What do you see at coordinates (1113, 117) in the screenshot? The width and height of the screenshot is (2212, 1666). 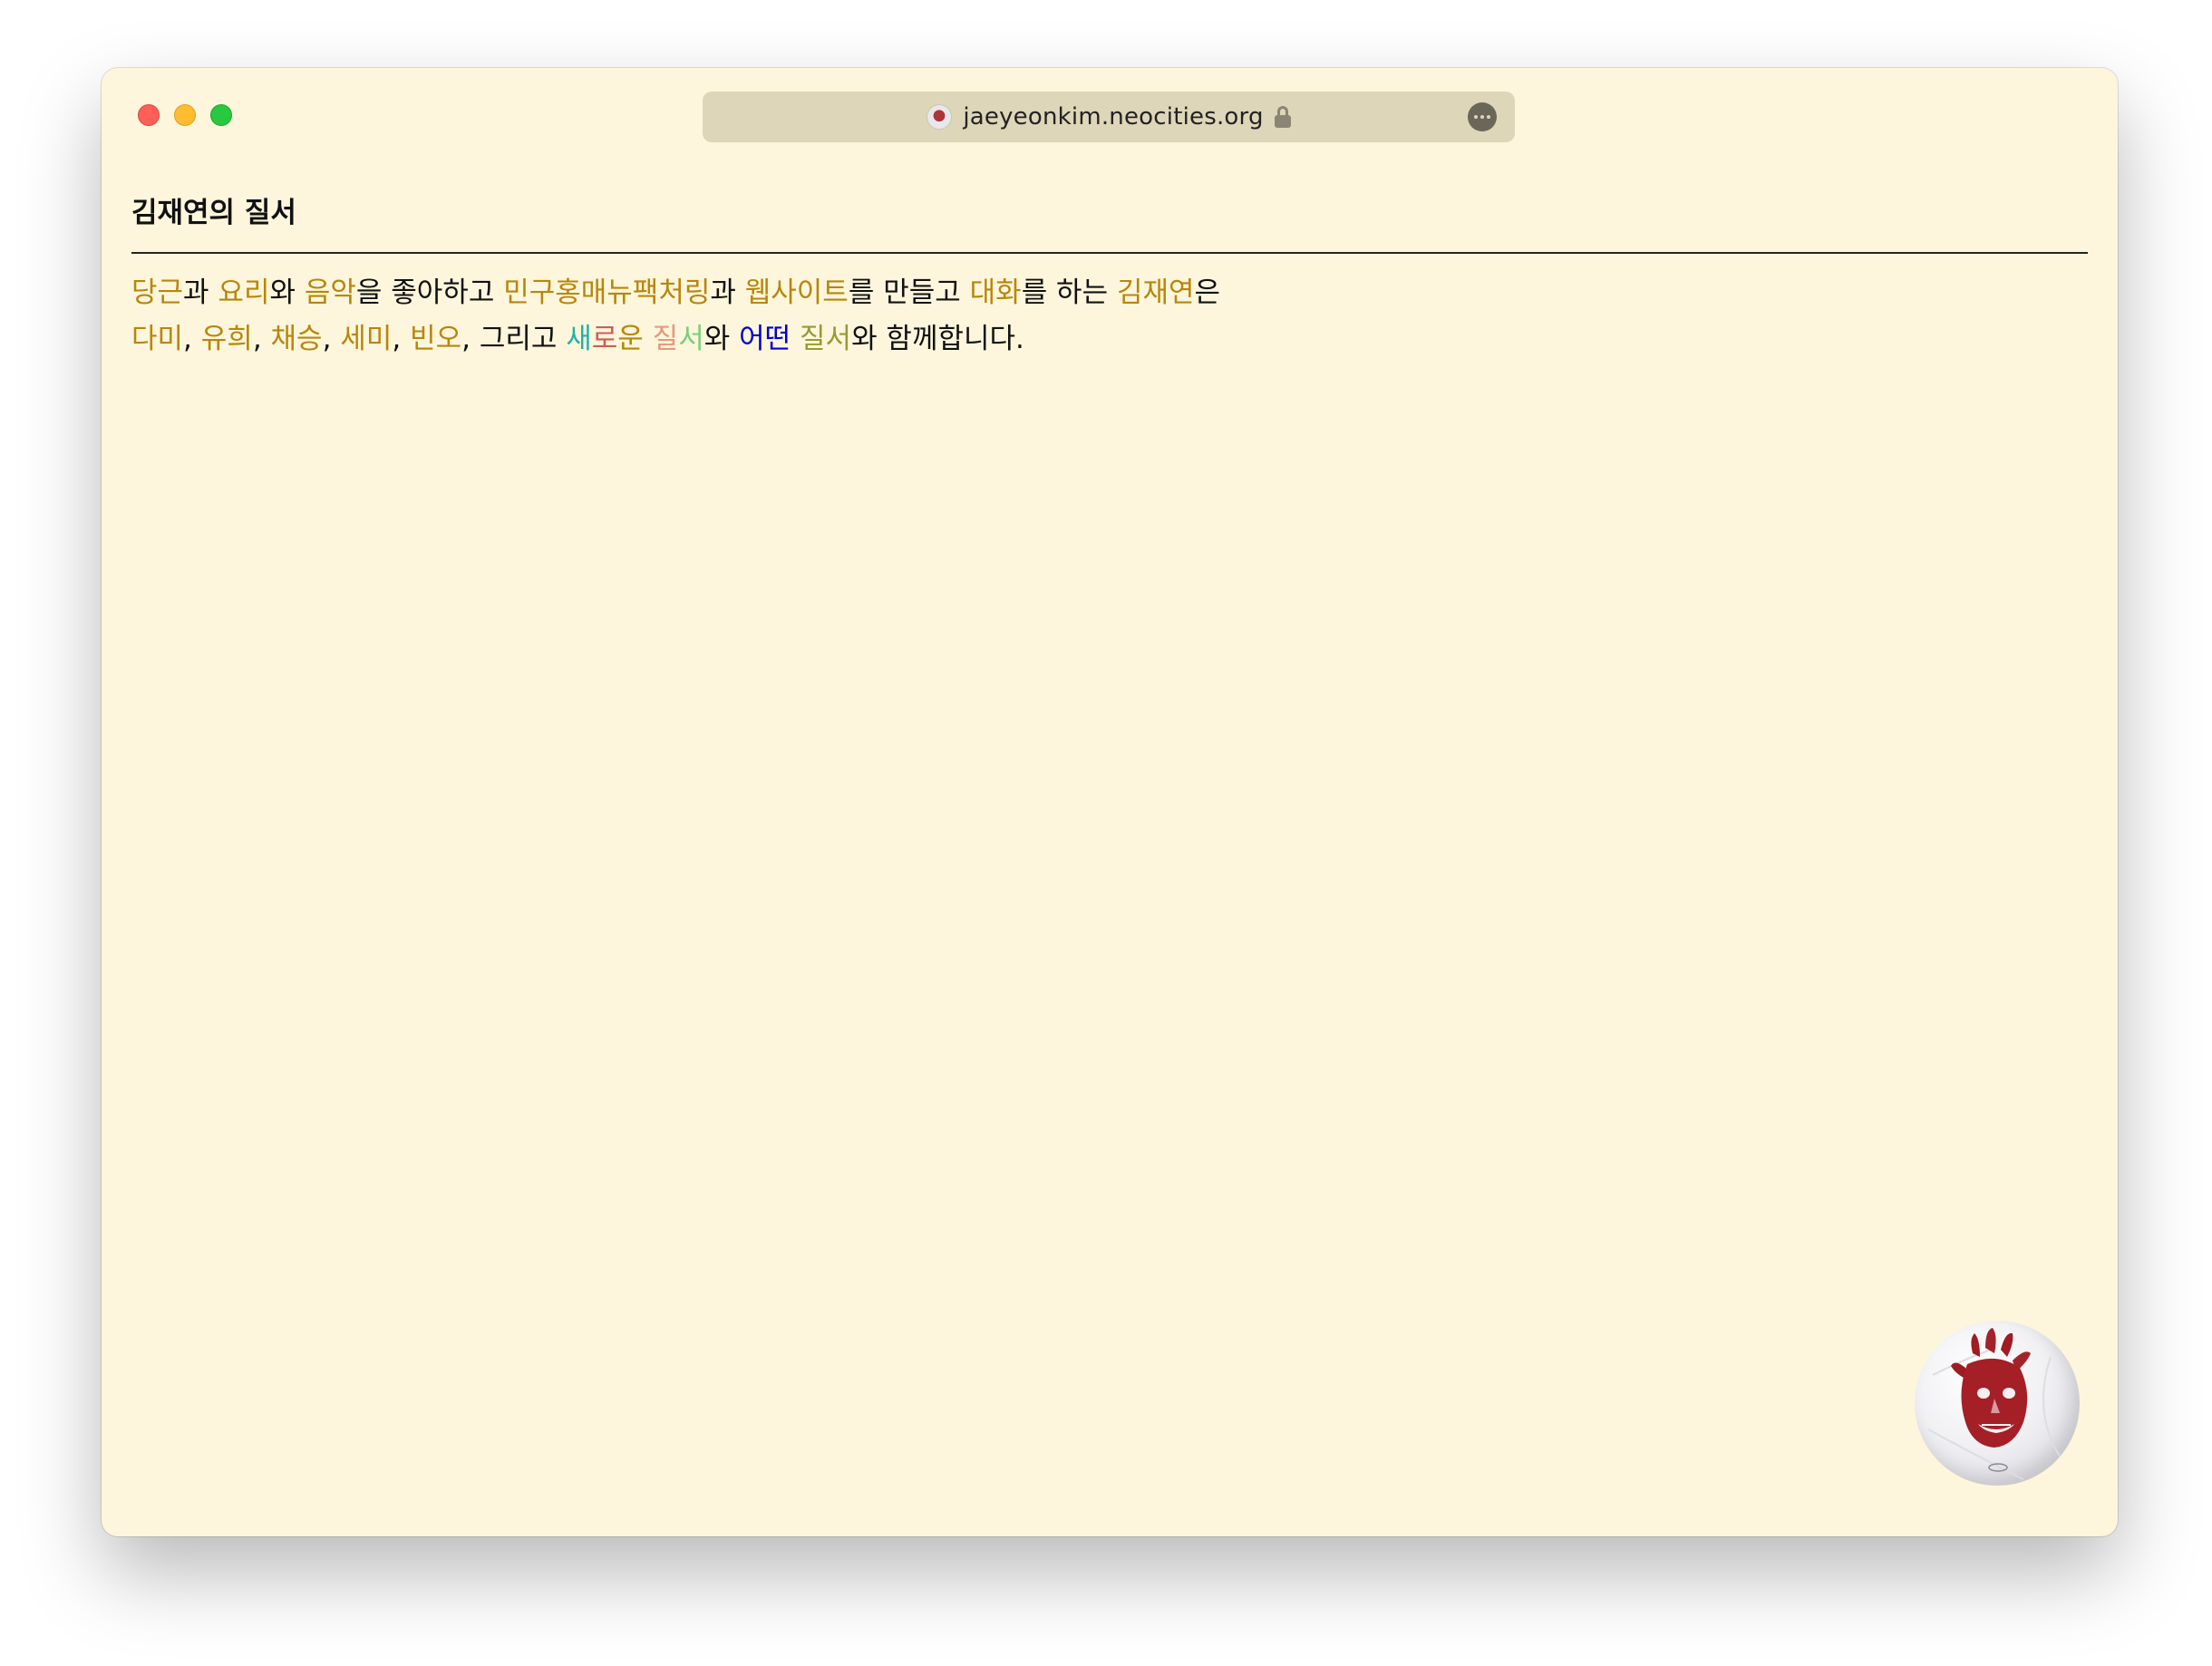 I see `url-text: jaeyeonkim.neocities.org` at bounding box center [1113, 117].